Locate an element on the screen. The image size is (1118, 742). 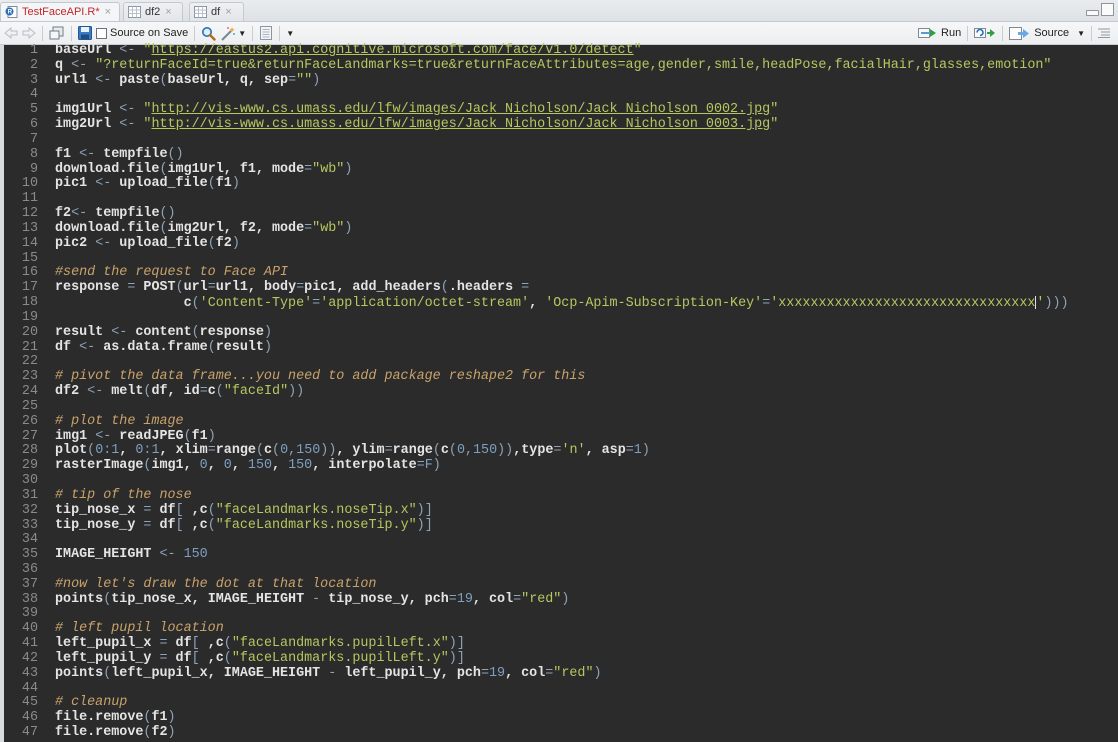
code-tools-button: ▼ is located at coordinates (233, 33).